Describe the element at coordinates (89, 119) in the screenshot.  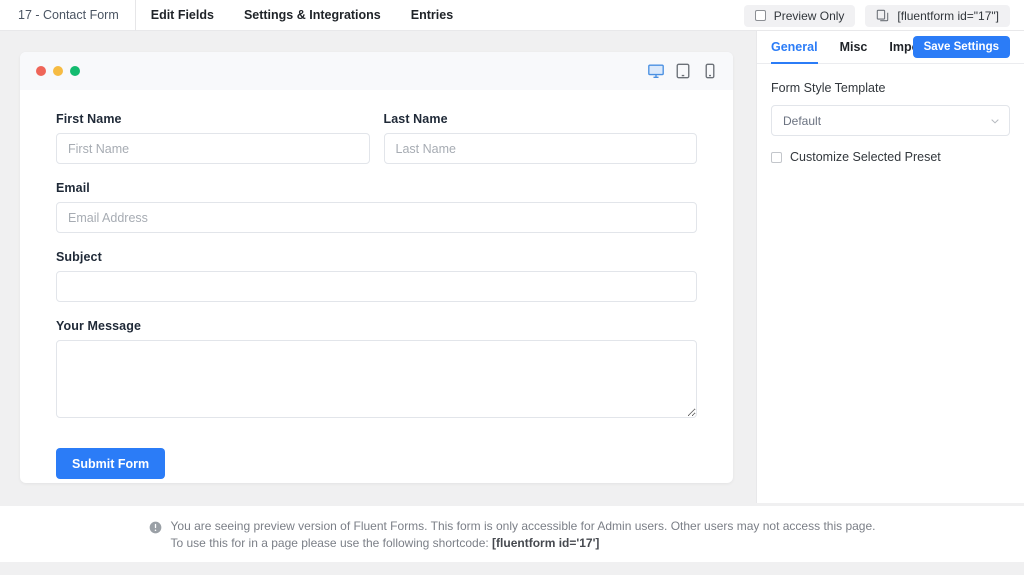
I see `first-name-label: First Name` at that location.